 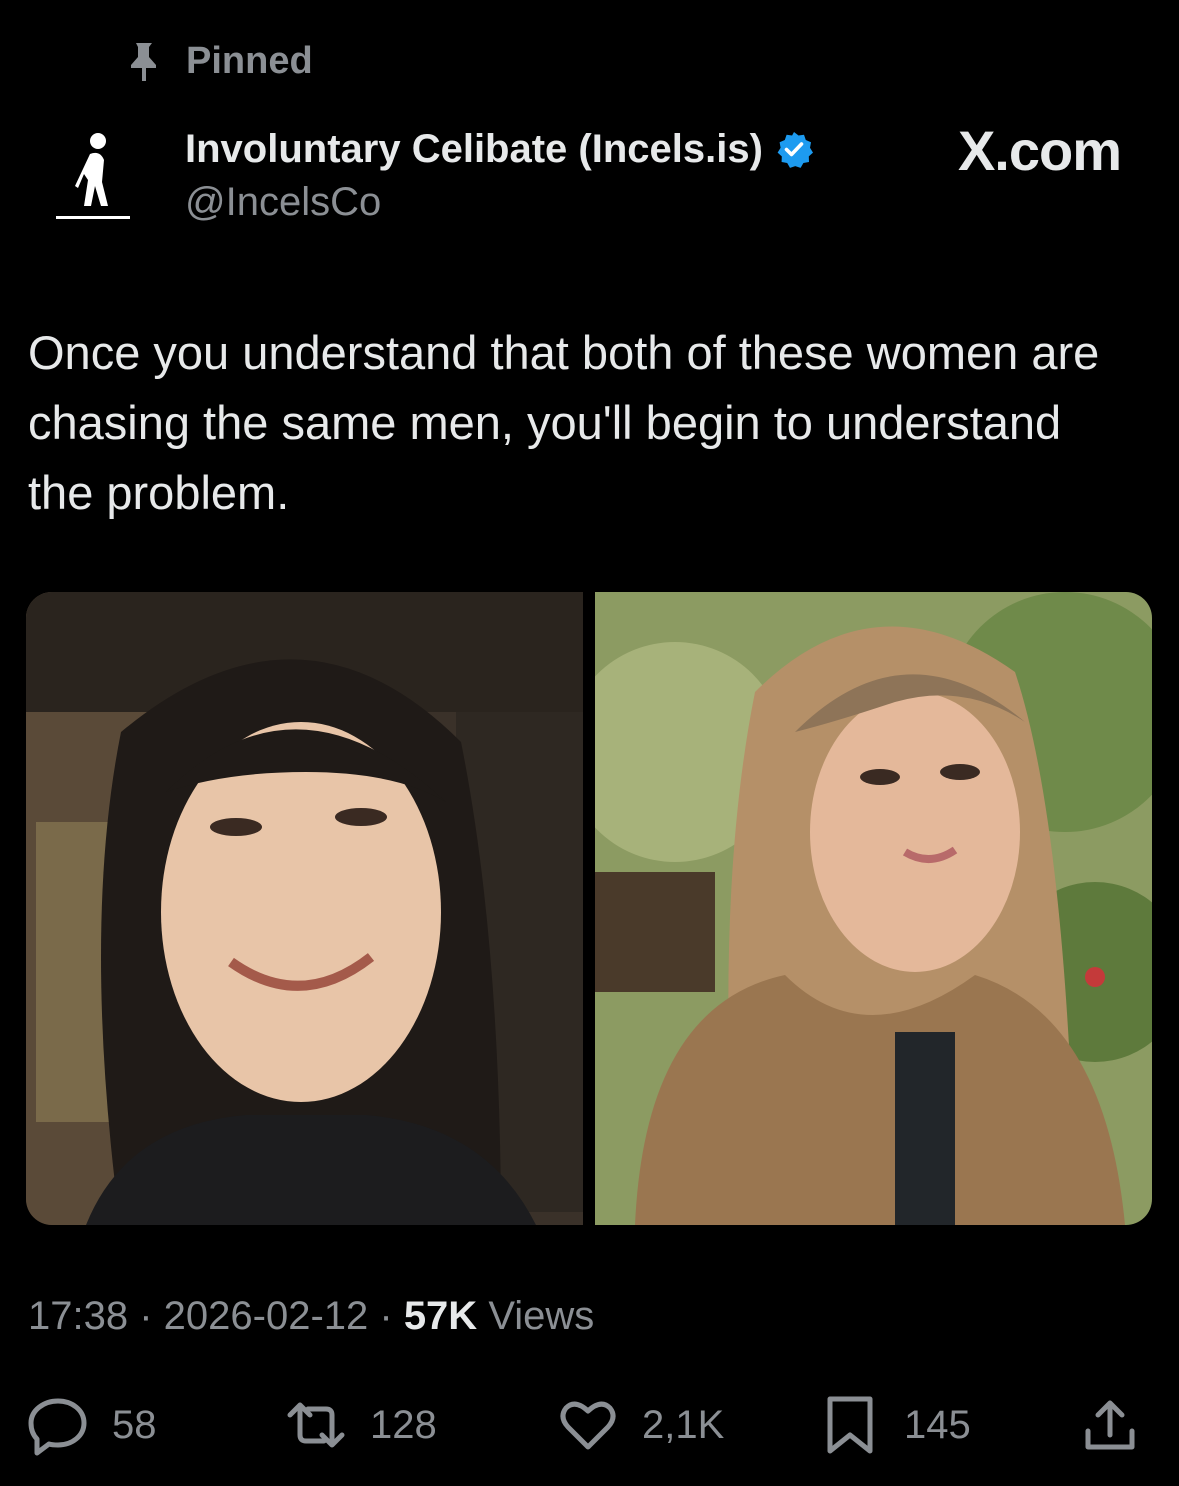 What do you see at coordinates (440, 1316) in the screenshot?
I see `views-count: 57K` at bounding box center [440, 1316].